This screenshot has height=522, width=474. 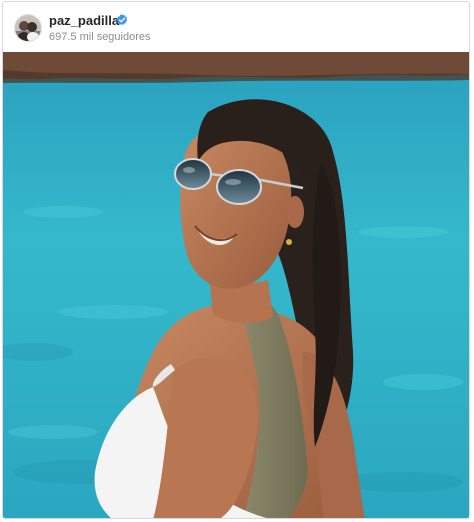 What do you see at coordinates (84, 21) in the screenshot?
I see `username-link: paz_padilla` at bounding box center [84, 21].